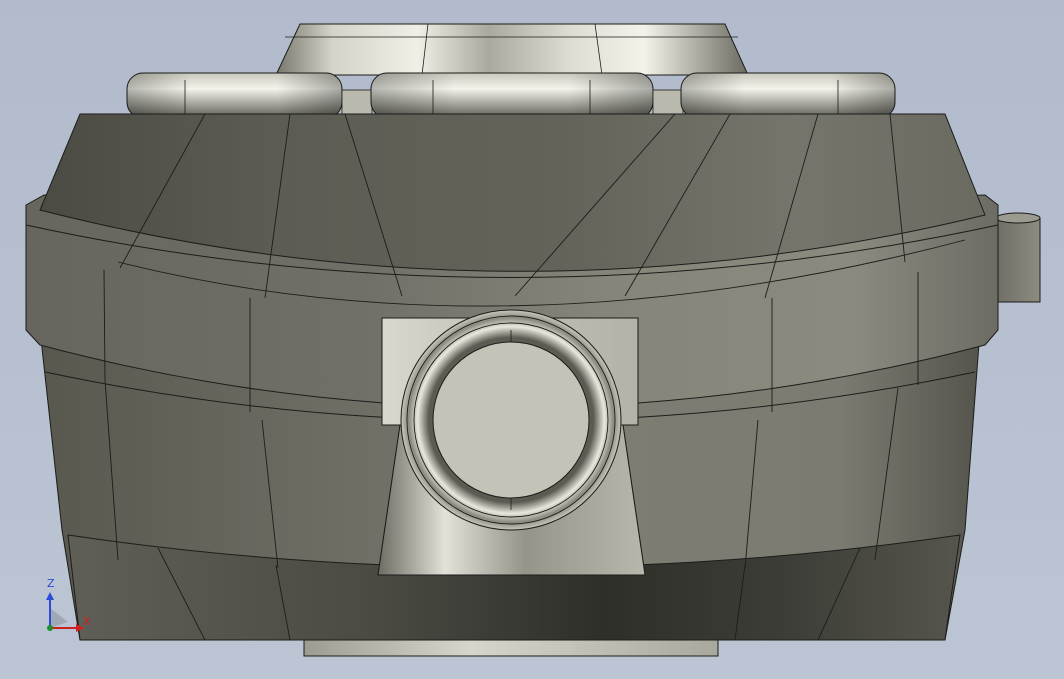 This screenshot has height=679, width=1064. I want to click on bump-row, so click(511, 95).